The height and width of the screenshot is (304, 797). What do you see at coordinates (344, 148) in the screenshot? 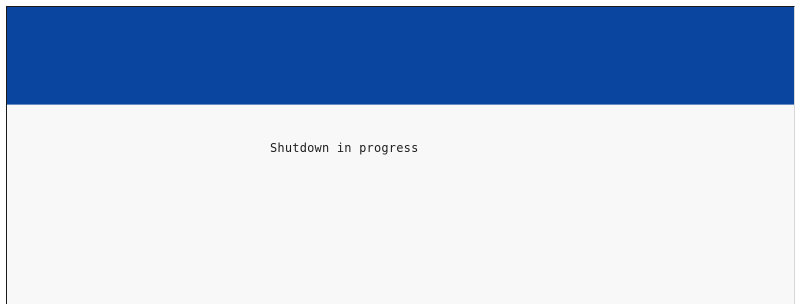
I see `status-message: Shutdown in progress` at bounding box center [344, 148].